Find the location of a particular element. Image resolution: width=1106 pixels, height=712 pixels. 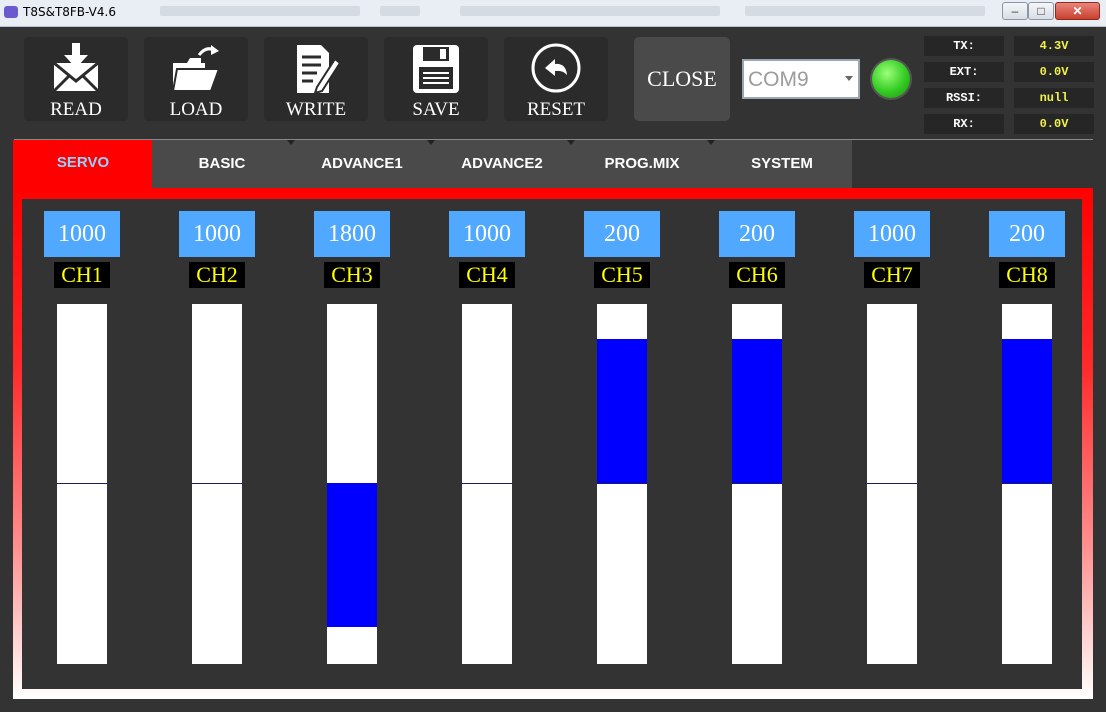

ext-label: EXT: is located at coordinates (964, 72).